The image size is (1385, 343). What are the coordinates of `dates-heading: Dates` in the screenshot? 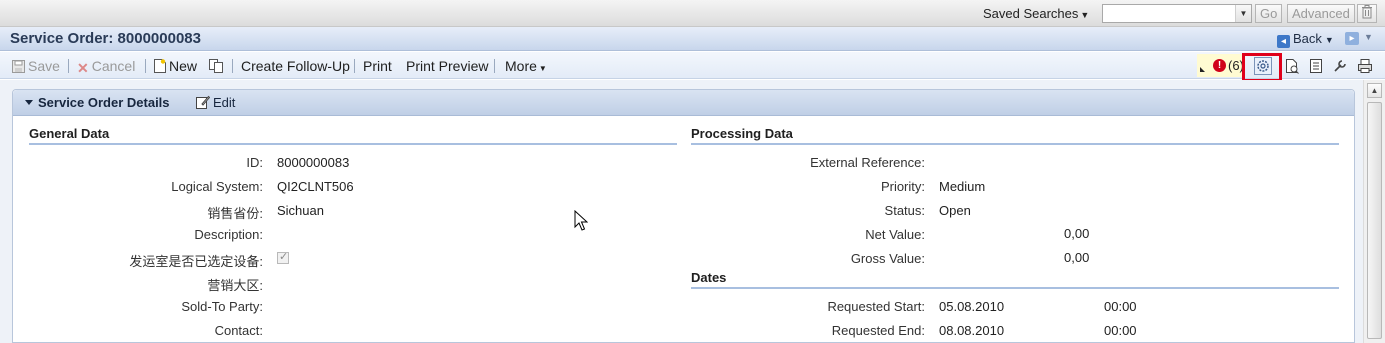 It's located at (1015, 279).